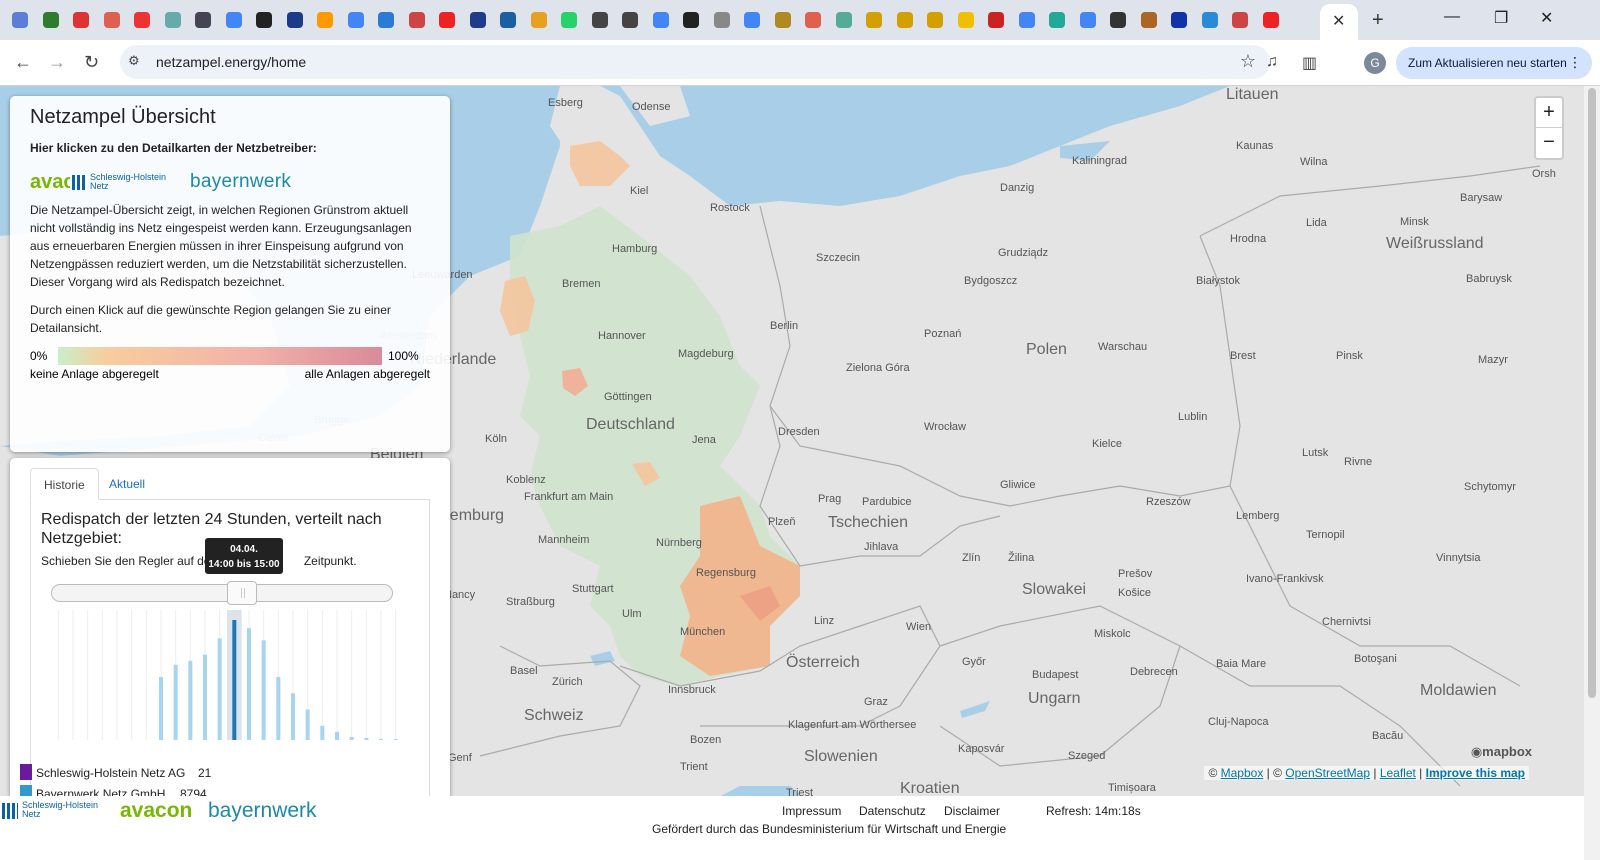 This screenshot has width=1600, height=860. I want to click on sh-netz-logo: Schleswig-Holstein Netz, so click(119, 182).